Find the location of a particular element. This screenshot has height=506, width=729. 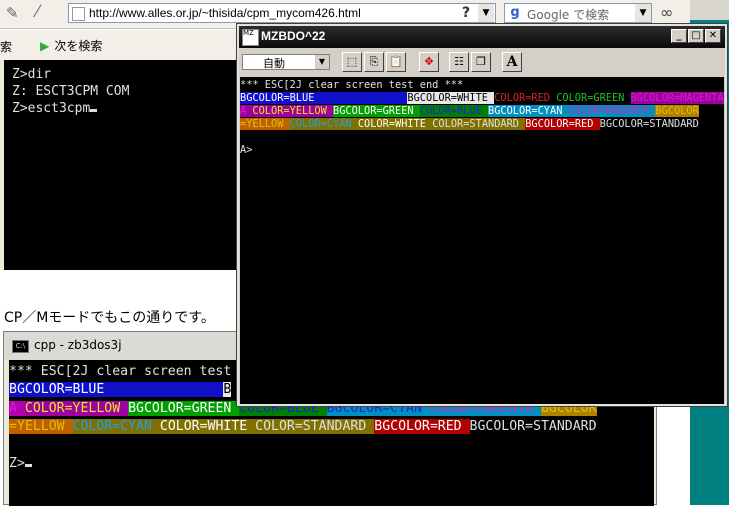

terminal-text-segment: B is located at coordinates (227, 390).